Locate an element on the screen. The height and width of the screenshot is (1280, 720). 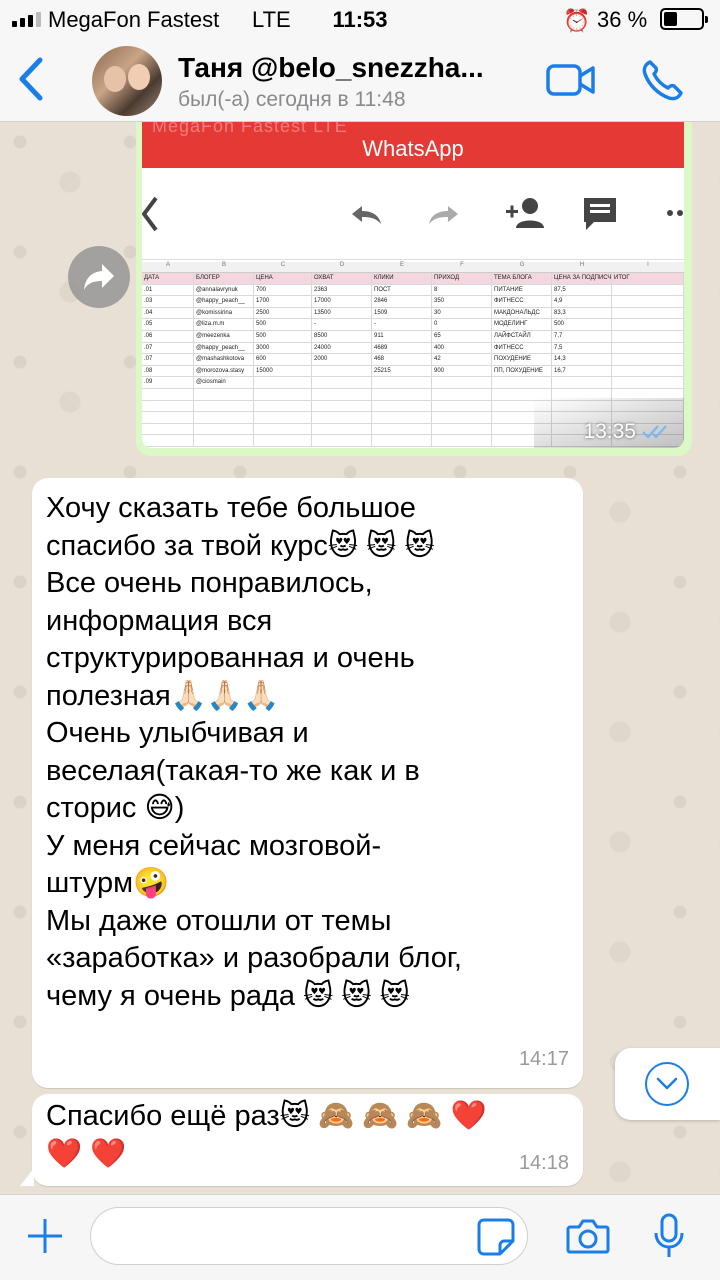
sheet-cell: 2000 is located at coordinates (342, 359).